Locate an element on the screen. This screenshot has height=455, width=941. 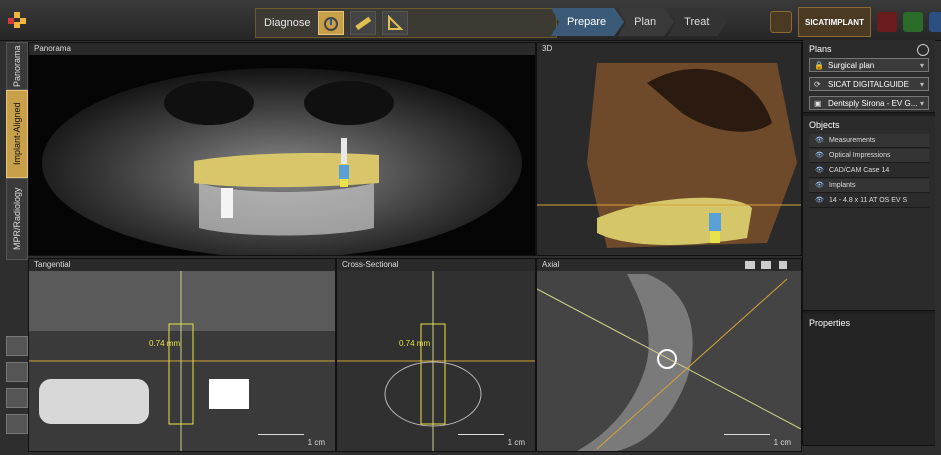
workflow-bar: Diagnose Prepare Plan Treat is located at coordinates (491, 23).